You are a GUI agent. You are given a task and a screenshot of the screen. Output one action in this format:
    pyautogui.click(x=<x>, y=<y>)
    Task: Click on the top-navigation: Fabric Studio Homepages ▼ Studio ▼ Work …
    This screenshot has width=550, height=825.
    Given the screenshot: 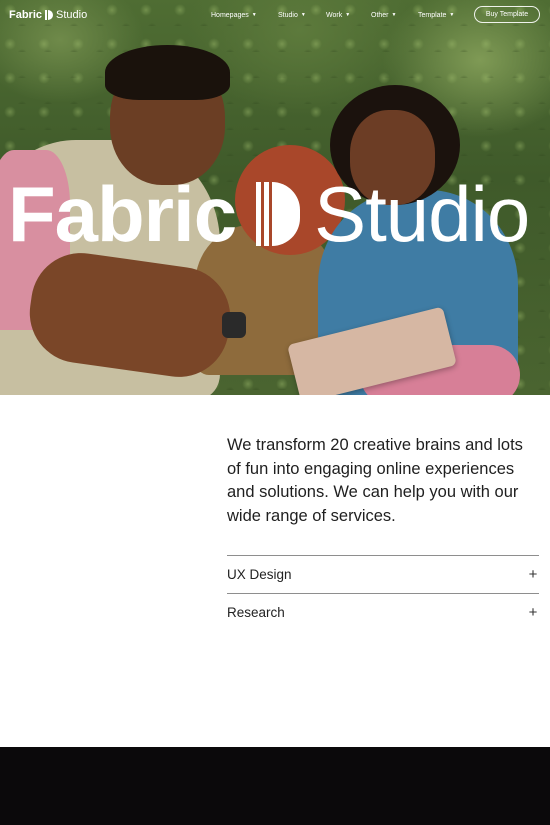 What is the action you would take?
    pyautogui.click(x=275, y=15)
    